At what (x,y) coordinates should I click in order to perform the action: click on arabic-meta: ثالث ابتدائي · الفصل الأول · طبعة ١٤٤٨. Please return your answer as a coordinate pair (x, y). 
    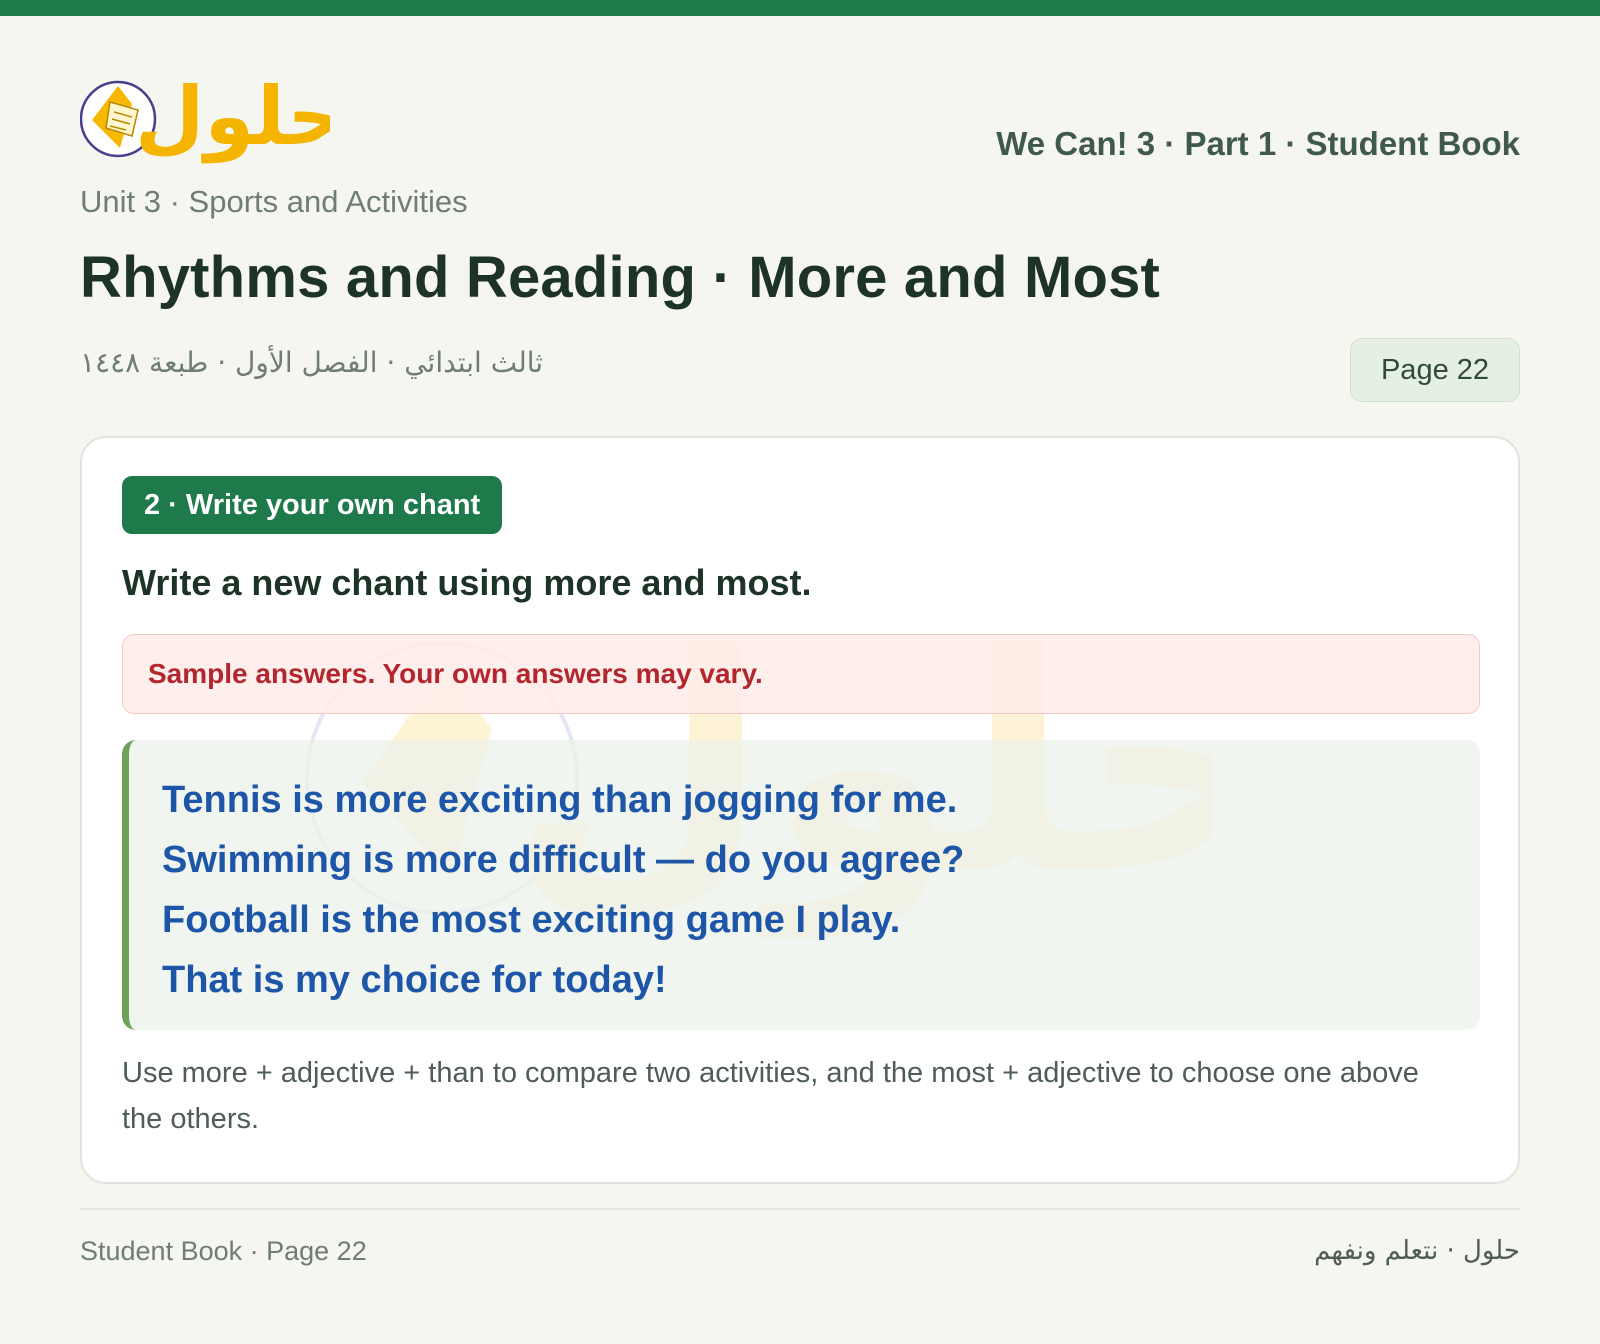
    Looking at the image, I should click on (312, 362).